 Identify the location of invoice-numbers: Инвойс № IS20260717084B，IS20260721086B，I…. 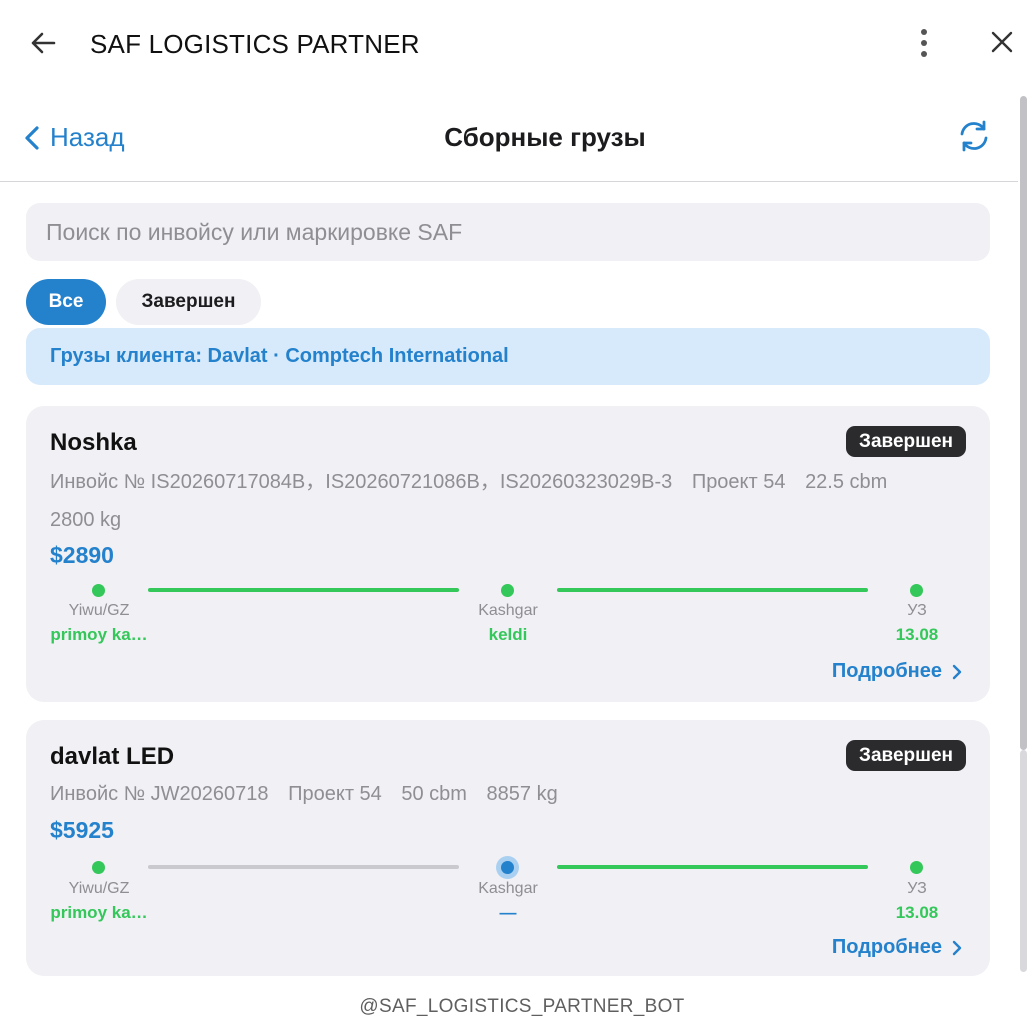
(361, 482).